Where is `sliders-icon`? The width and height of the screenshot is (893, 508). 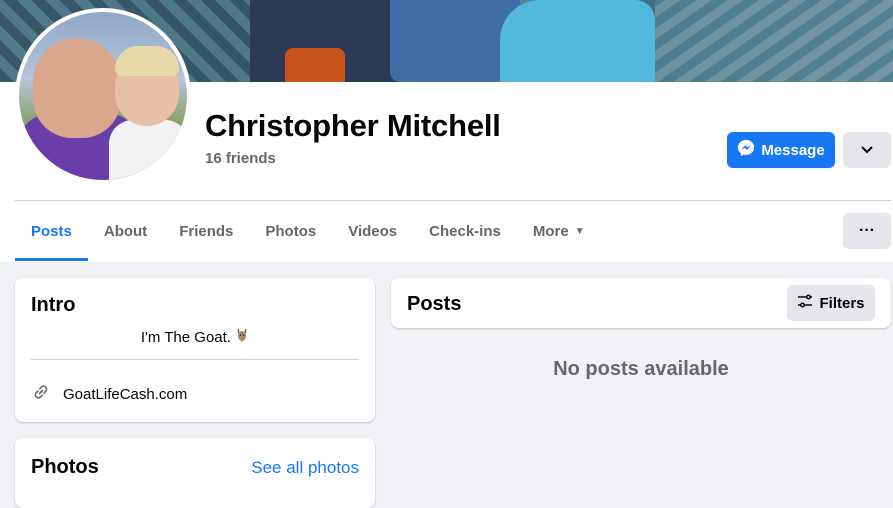 sliders-icon is located at coordinates (805, 303).